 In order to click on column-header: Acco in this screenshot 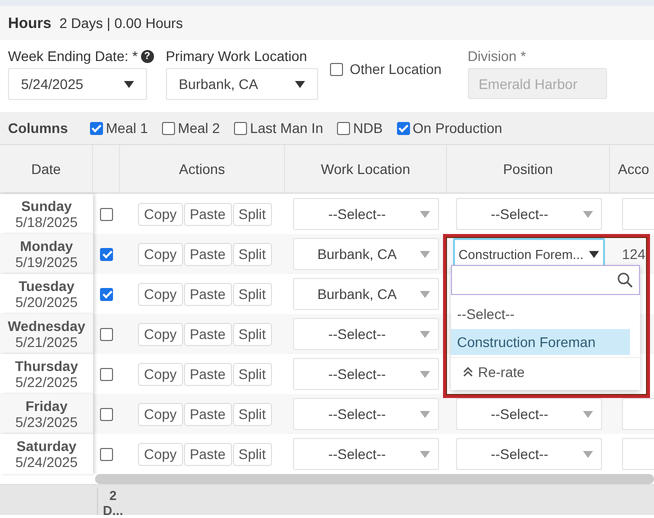, I will do `click(633, 169)`.